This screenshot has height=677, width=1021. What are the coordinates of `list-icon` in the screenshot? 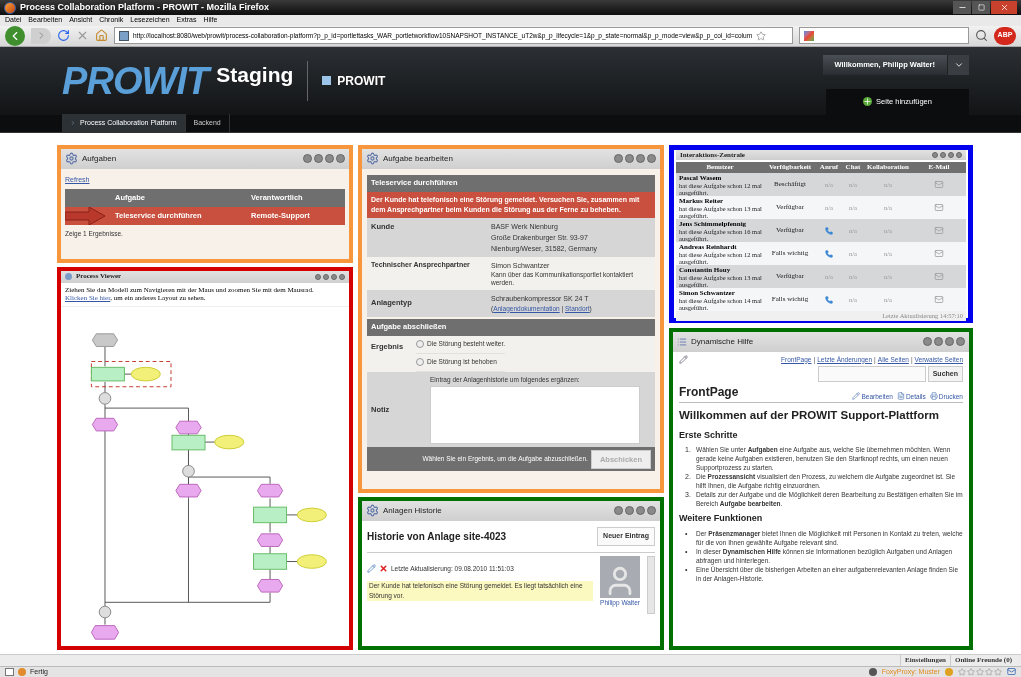 It's located at (682, 341).